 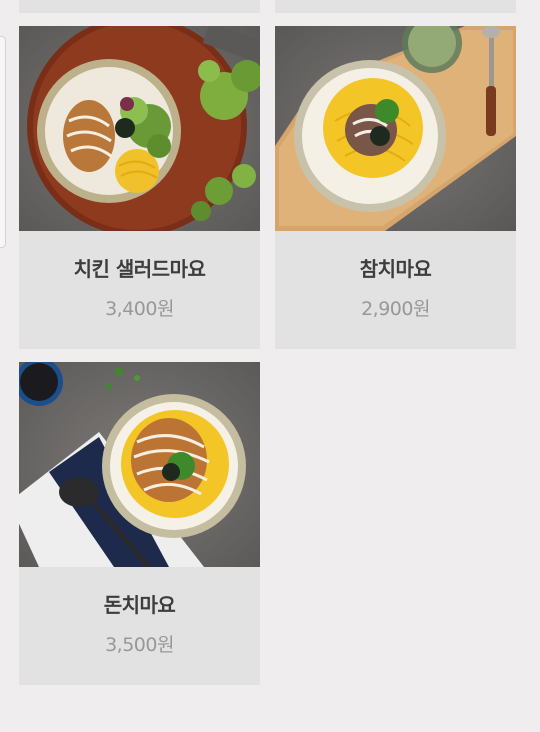 What do you see at coordinates (139, 269) in the screenshot?
I see `menu-item-name: 치킨 샐러드마요` at bounding box center [139, 269].